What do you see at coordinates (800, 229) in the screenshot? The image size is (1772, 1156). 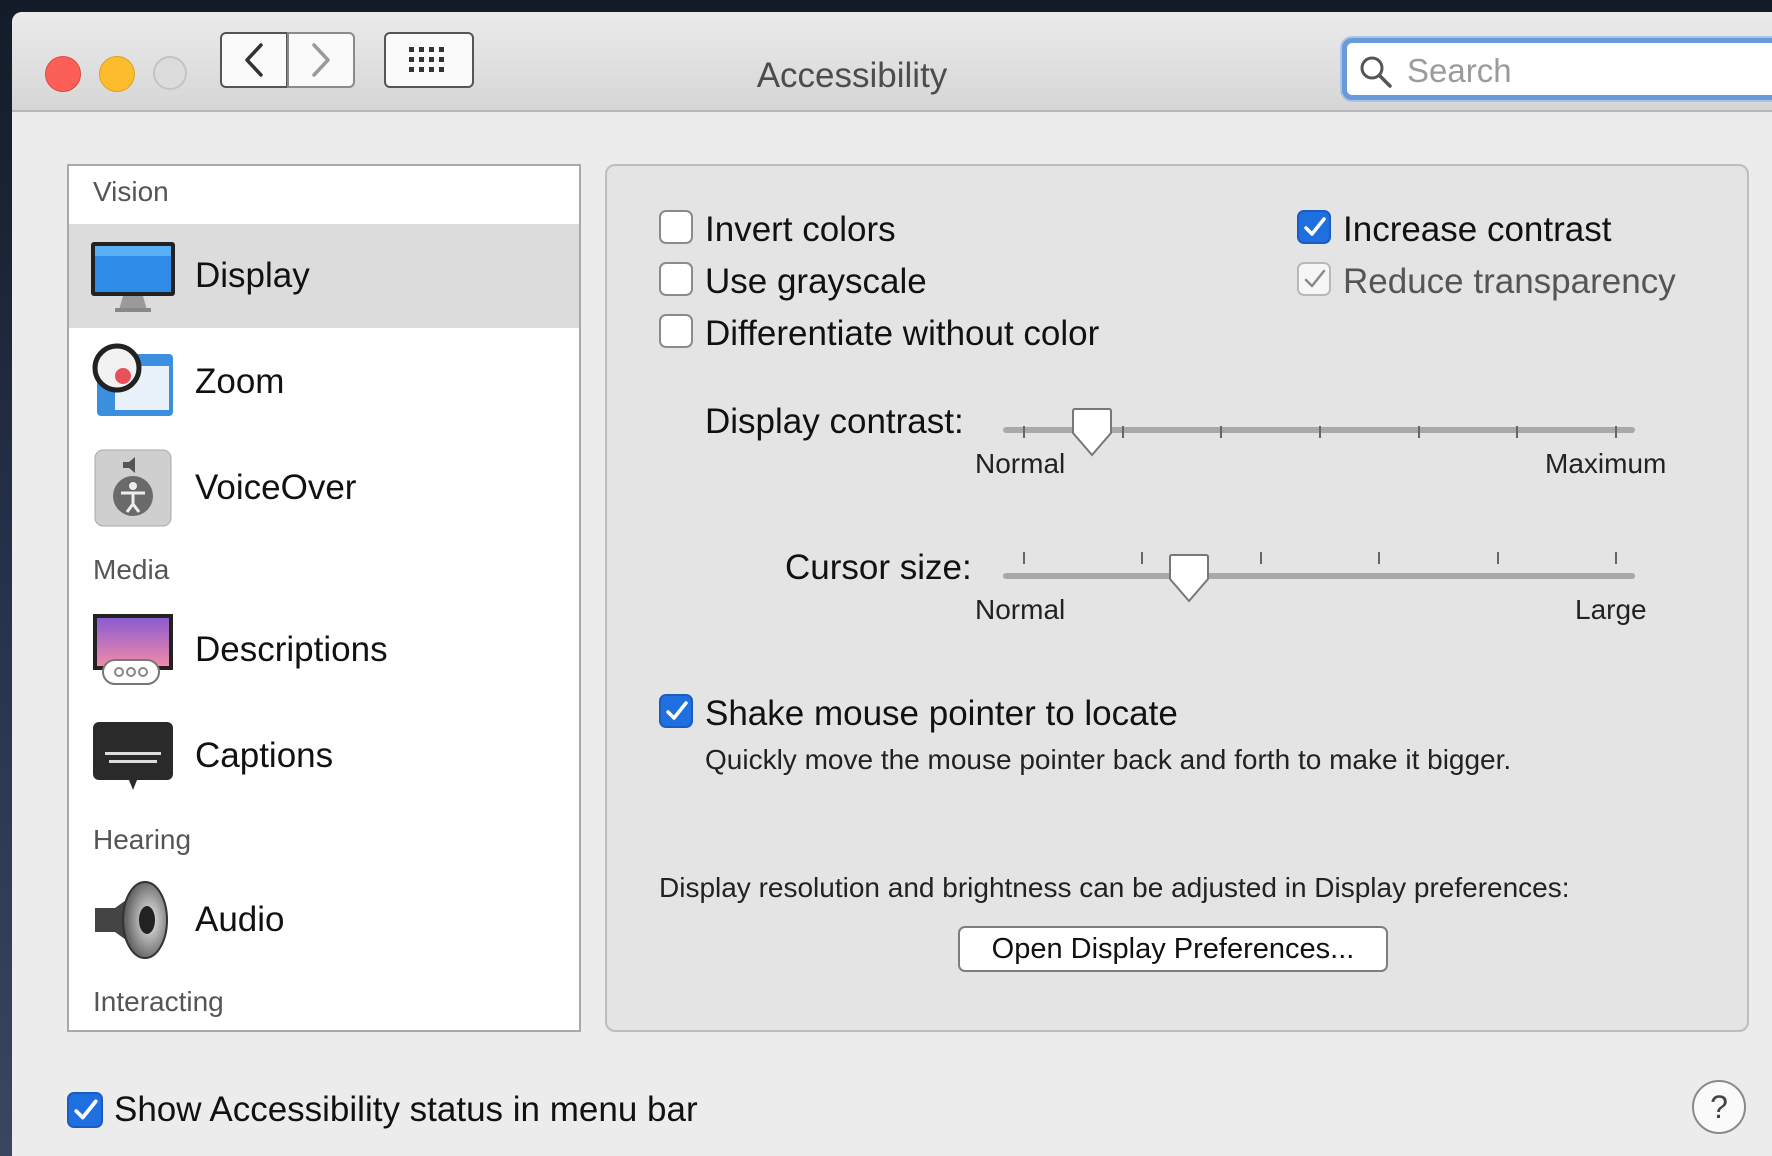 I see `invert-colors-label: Invert colors` at bounding box center [800, 229].